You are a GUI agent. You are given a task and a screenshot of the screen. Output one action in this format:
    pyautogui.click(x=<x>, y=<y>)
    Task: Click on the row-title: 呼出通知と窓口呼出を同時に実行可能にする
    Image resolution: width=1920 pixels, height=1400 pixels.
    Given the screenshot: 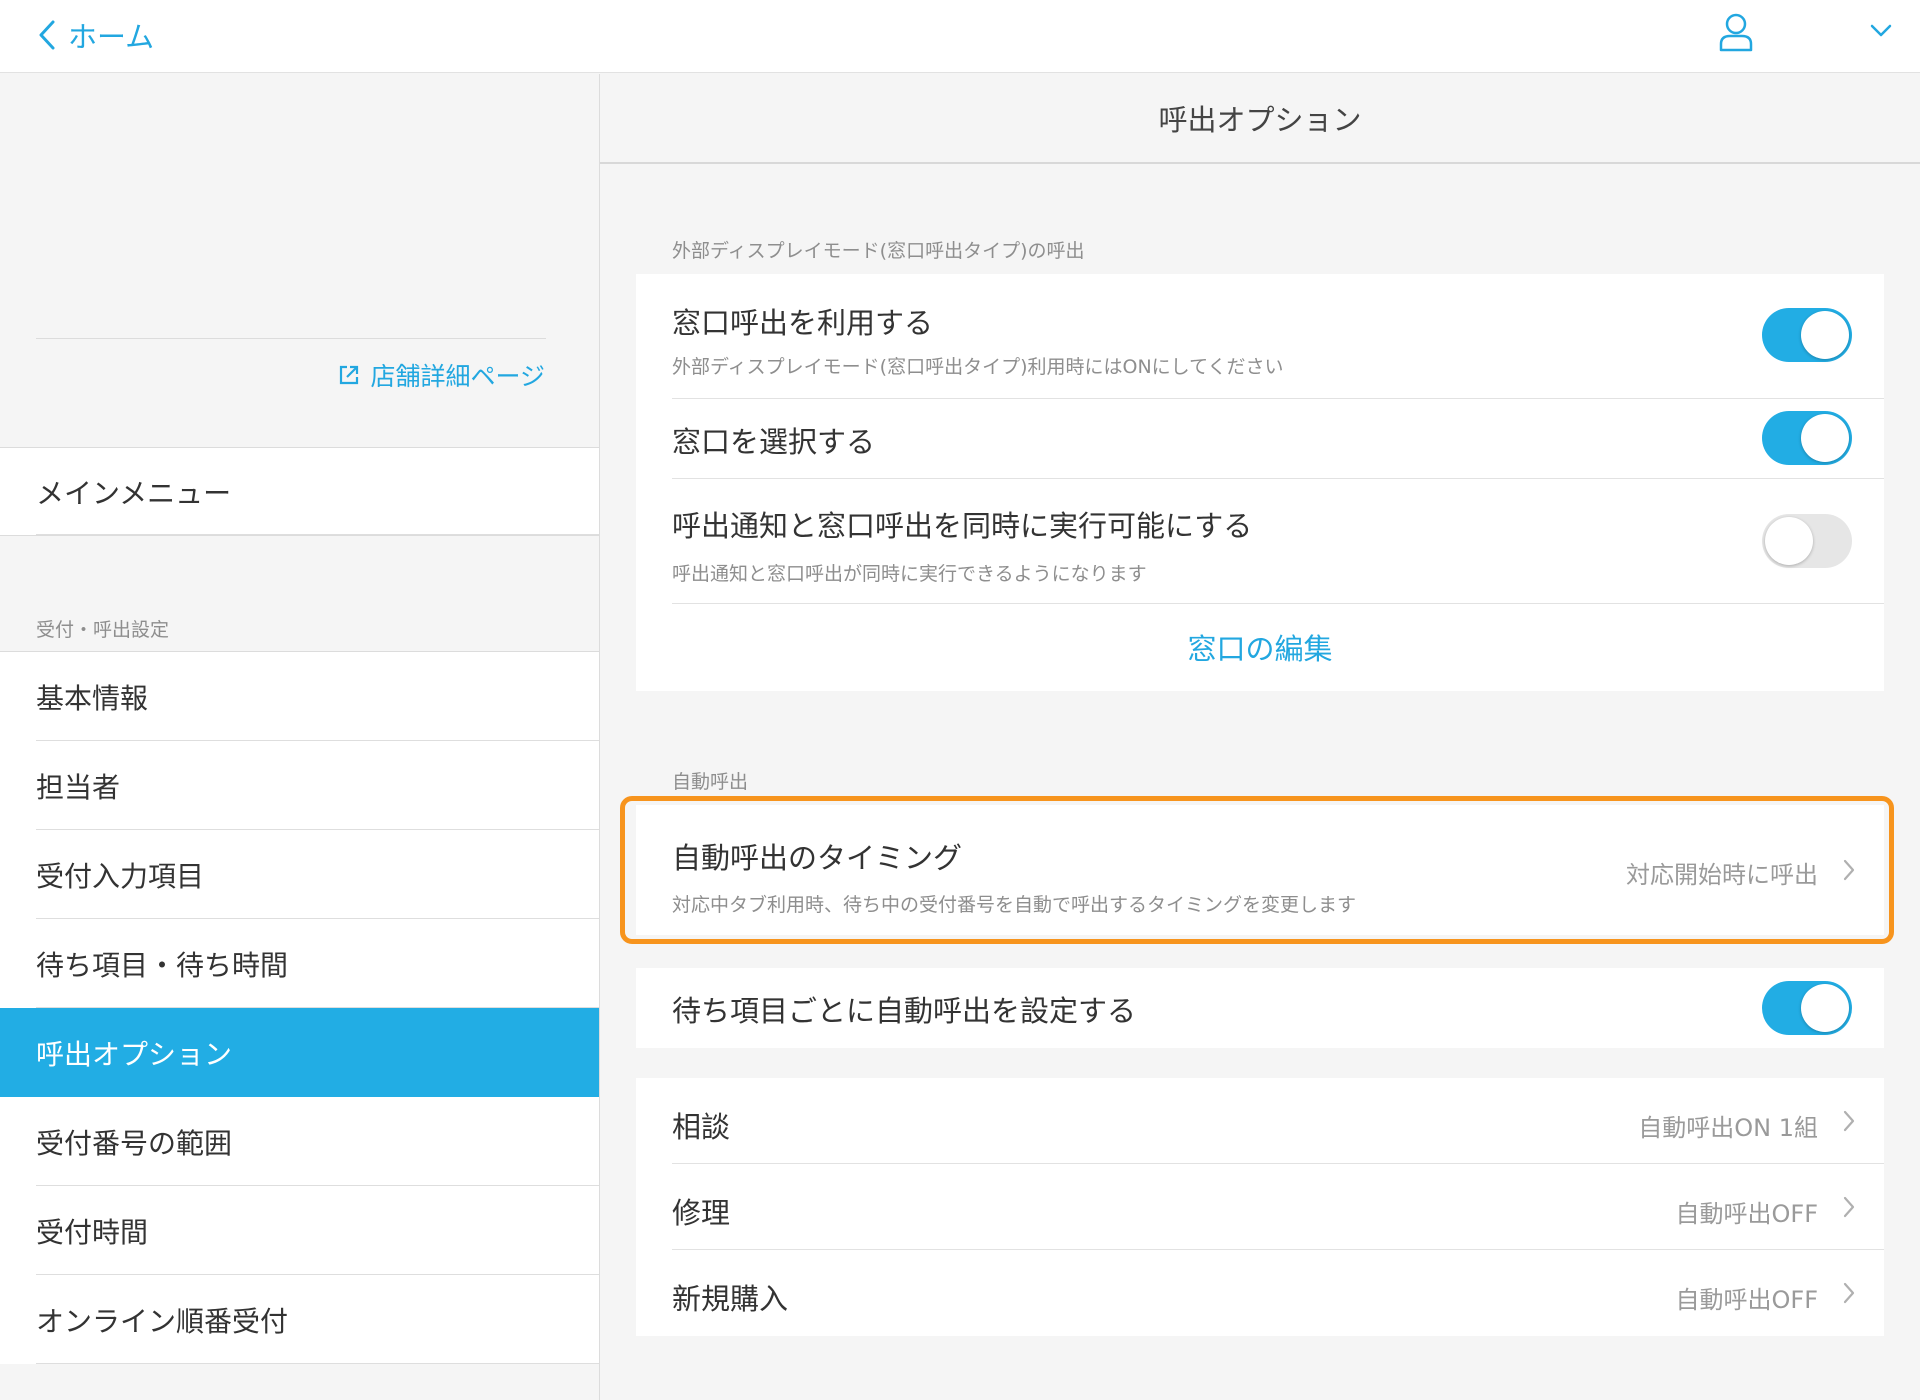 What is the action you would take?
    pyautogui.click(x=962, y=526)
    